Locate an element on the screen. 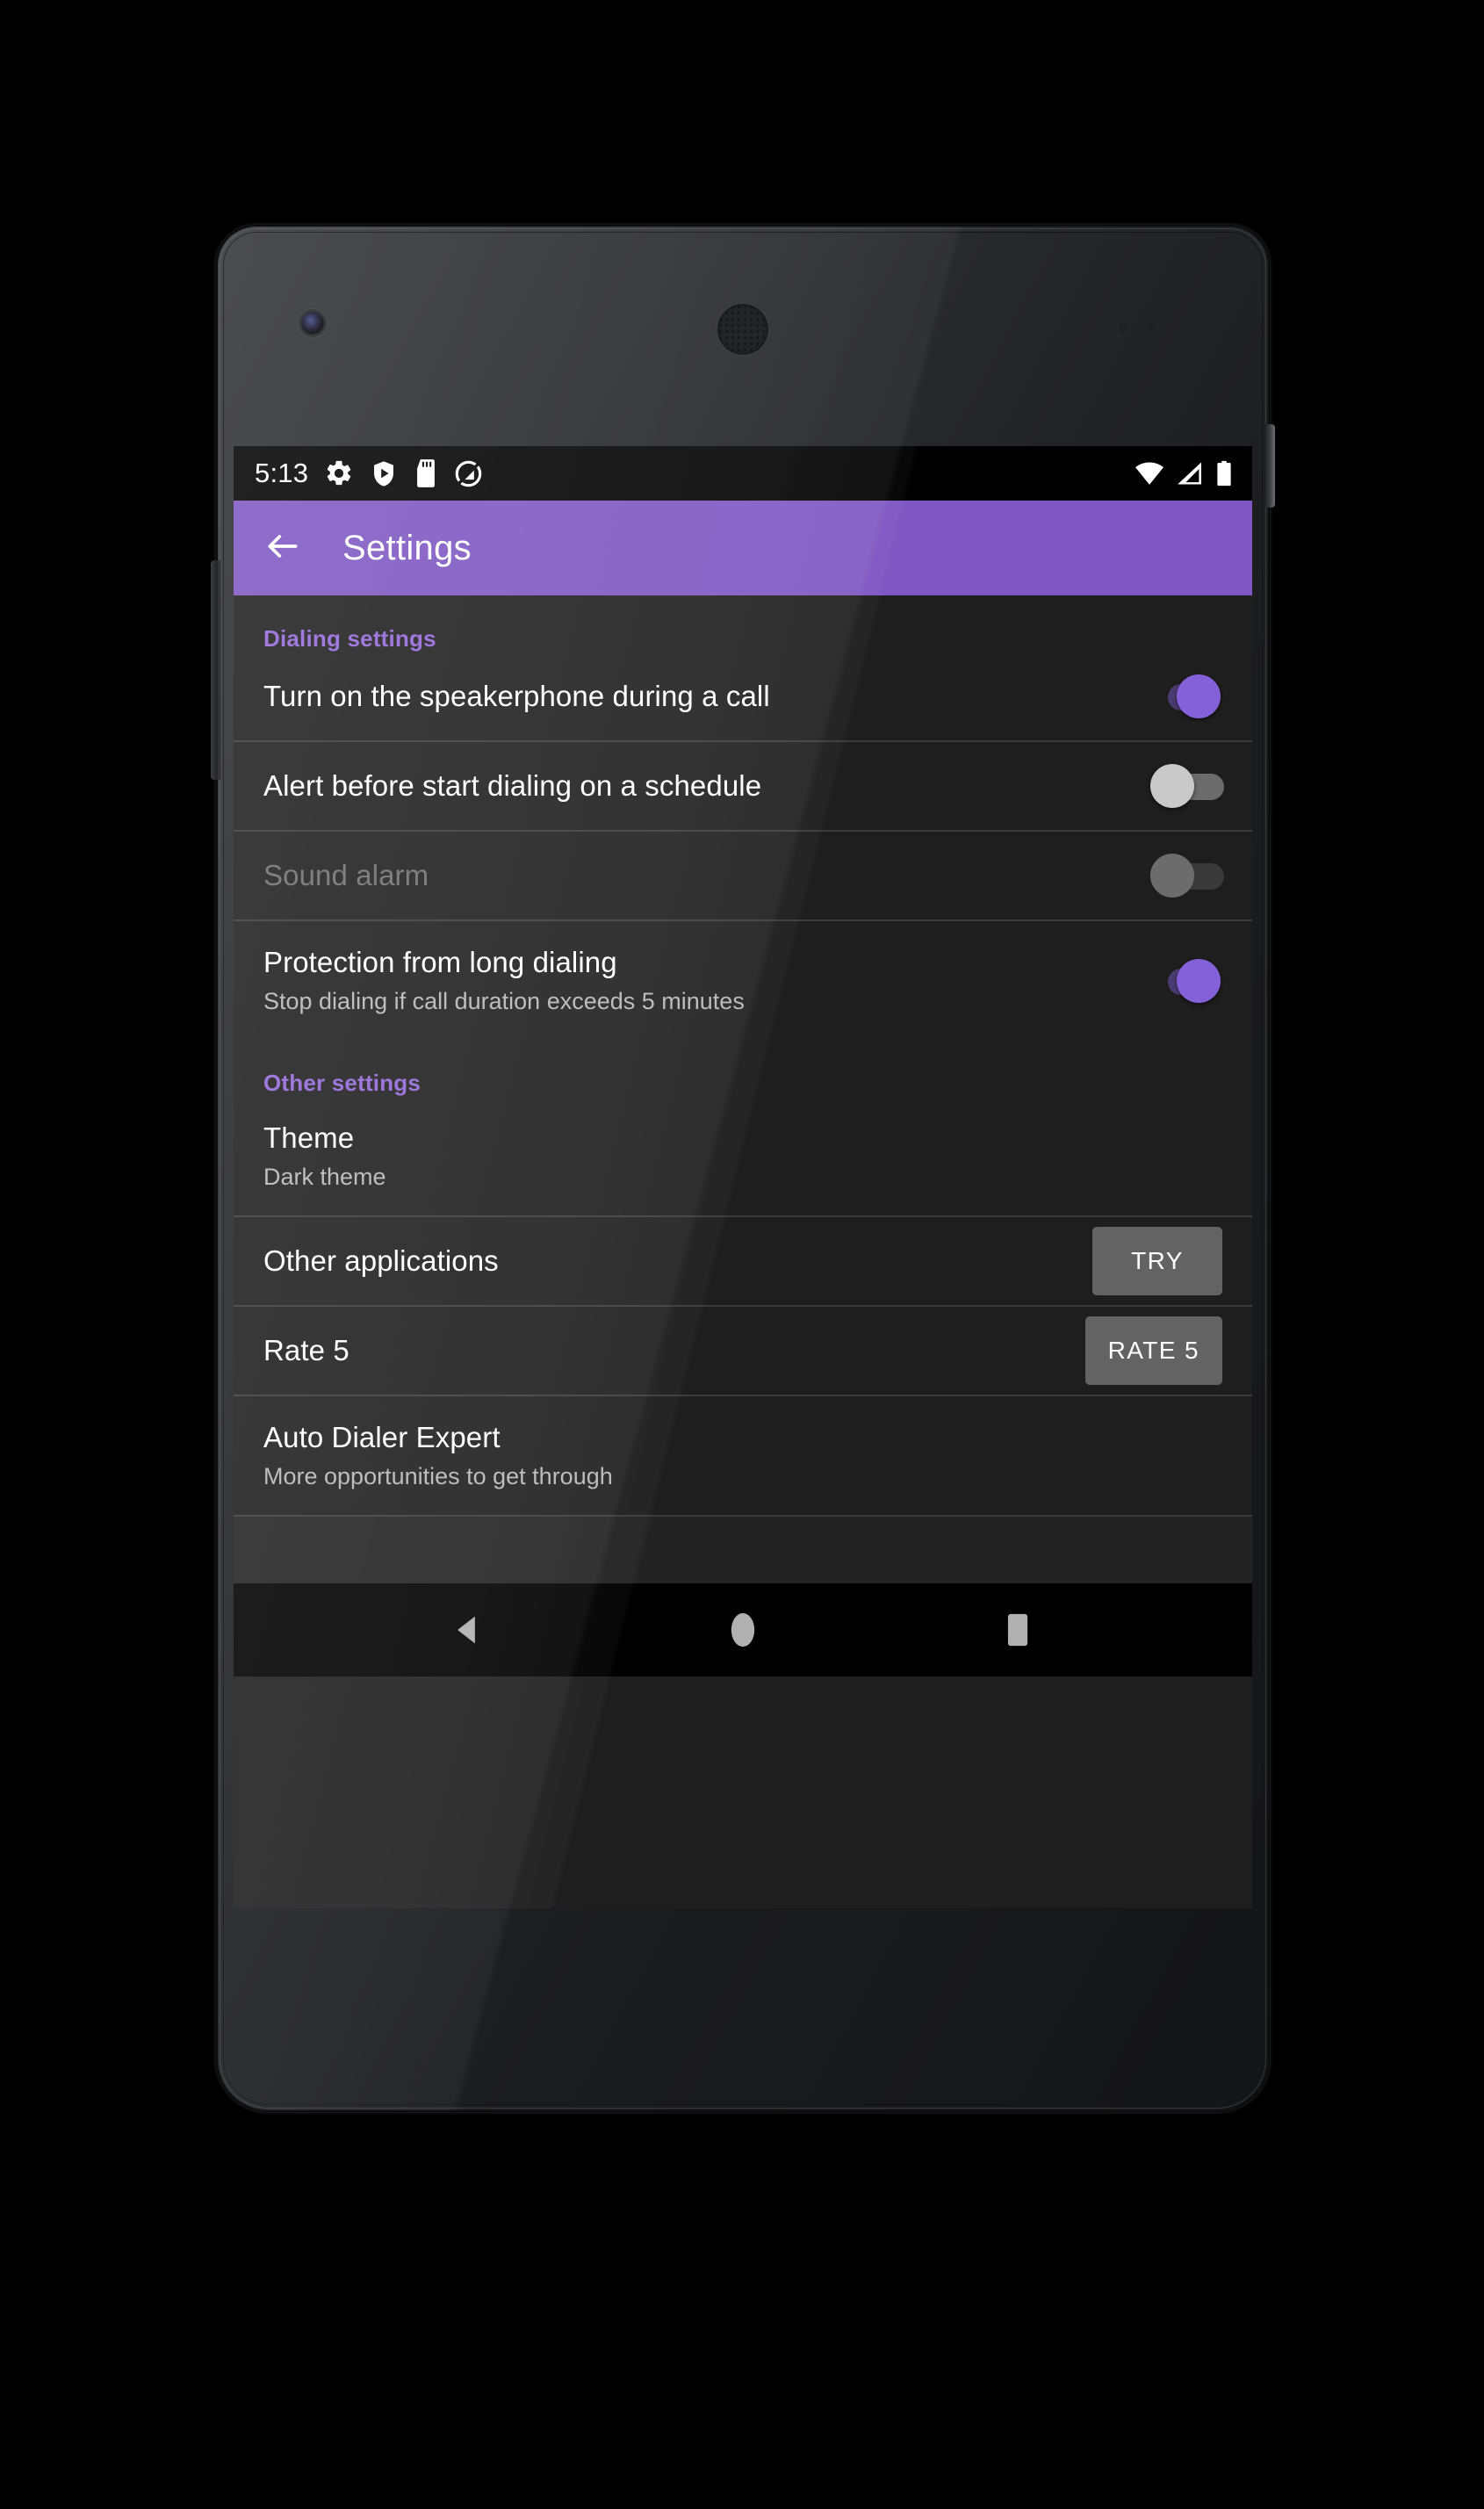 This screenshot has height=2509, width=1484. row-text-block: Sound alarm is located at coordinates (705, 875).